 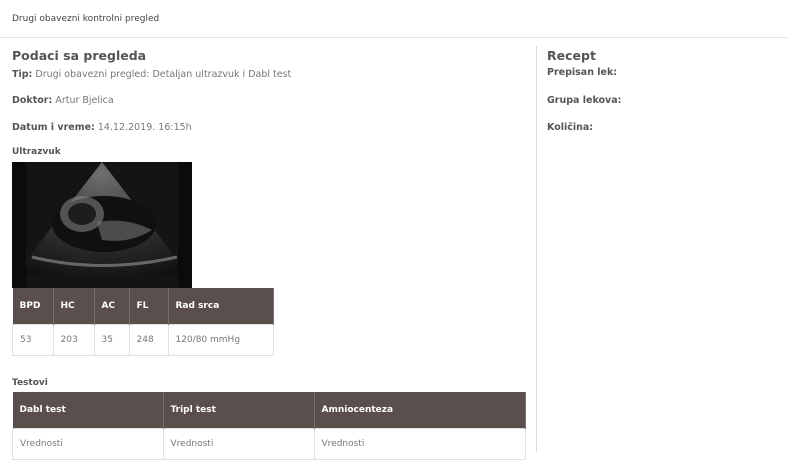 I want to click on value-hc: 203, so click(x=73, y=340).